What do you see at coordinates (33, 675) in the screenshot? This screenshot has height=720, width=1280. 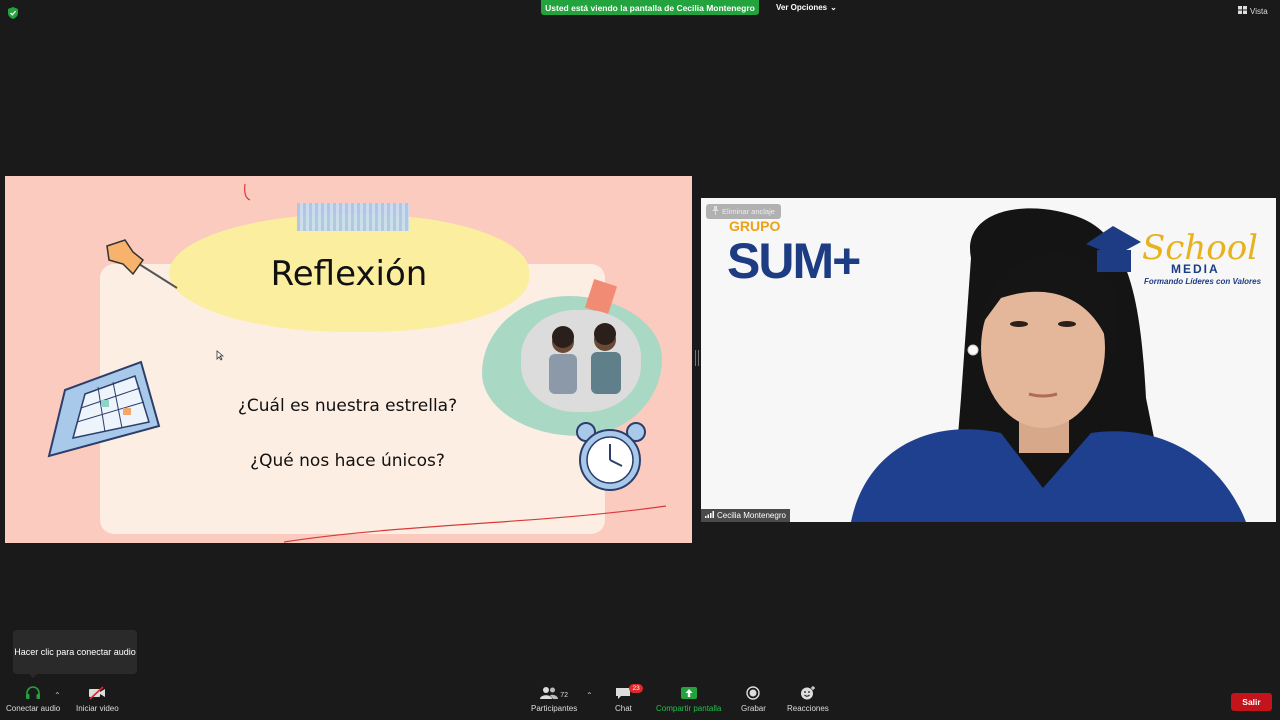 I see `tooltip-arrow` at bounding box center [33, 675].